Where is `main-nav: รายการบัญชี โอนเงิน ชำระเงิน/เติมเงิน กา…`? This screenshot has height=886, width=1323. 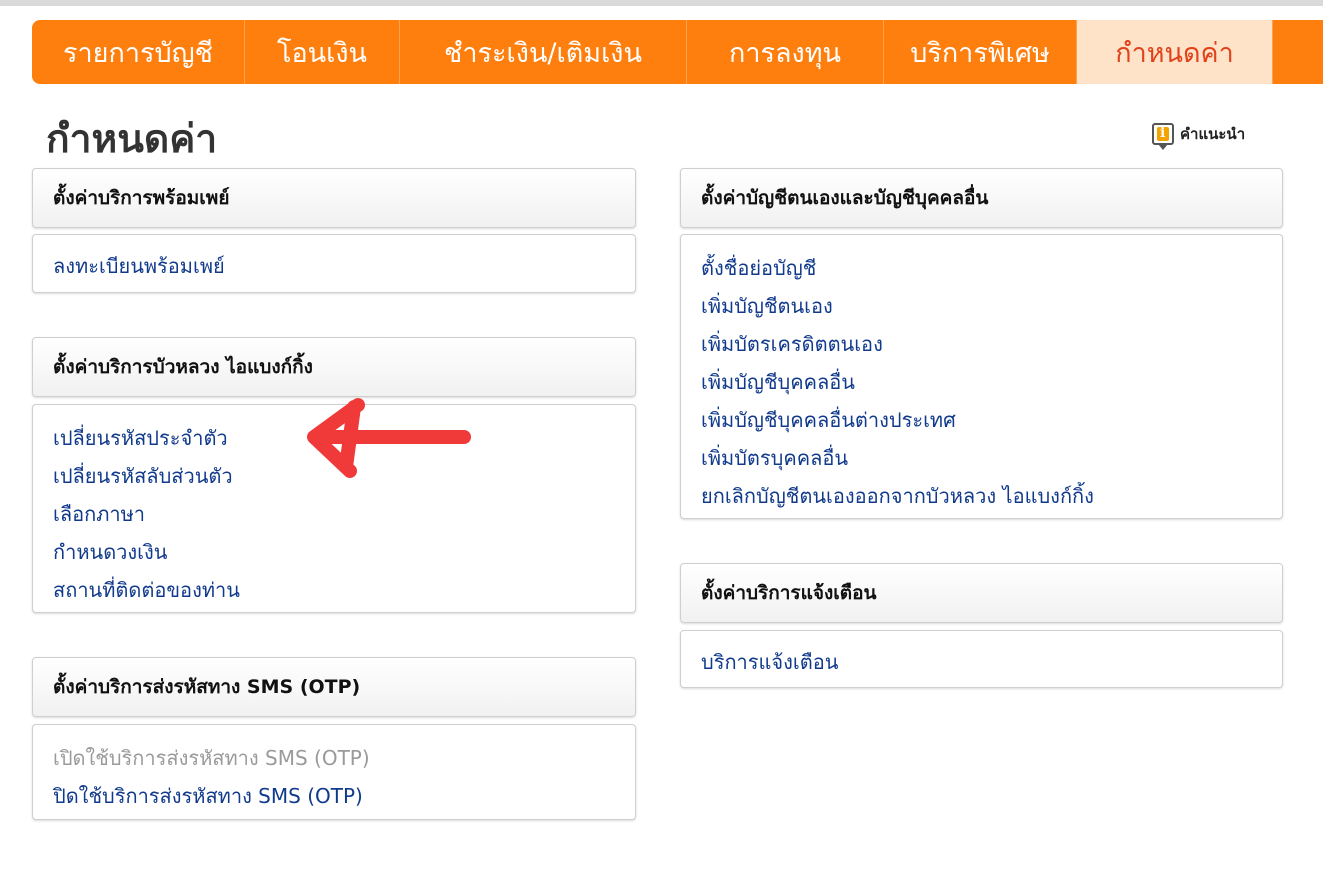
main-nav: รายการบัญชี โอนเงิน ชำระเงิน/เติมเงิน กา… is located at coordinates (677, 52).